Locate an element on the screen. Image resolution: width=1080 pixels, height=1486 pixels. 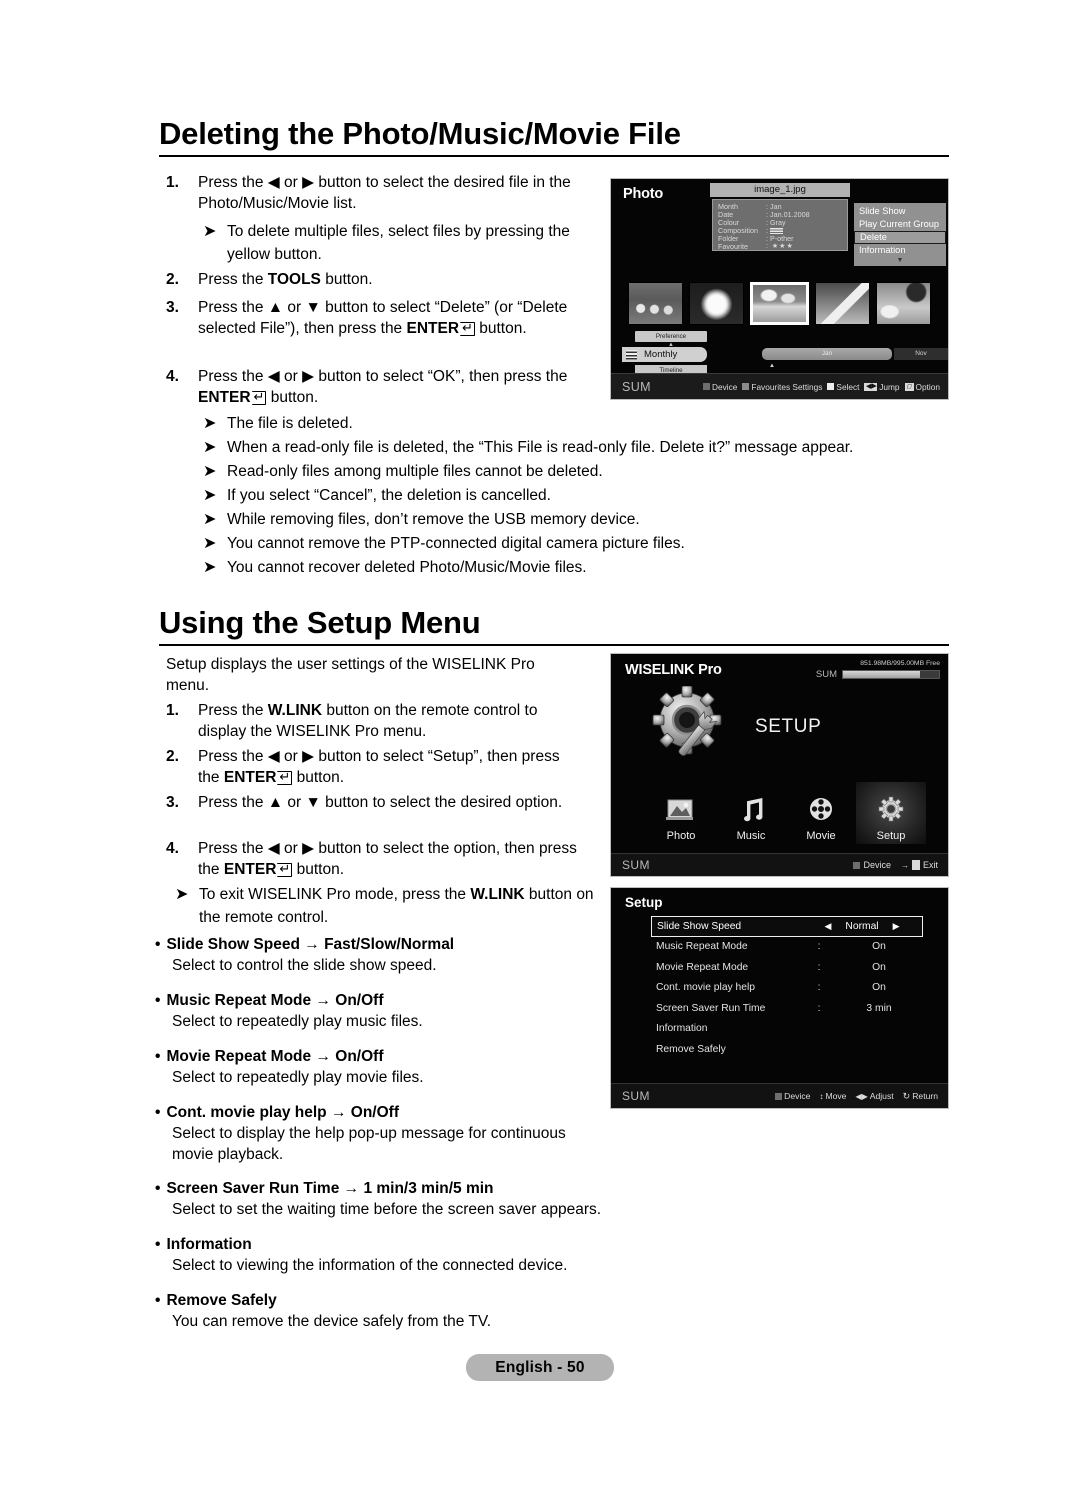
setup-row-value: 3 min is located at coordinates (879, 1008).